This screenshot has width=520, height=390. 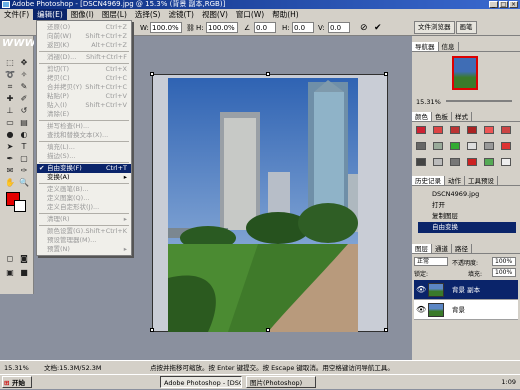 I want to click on link-icon: ⛓, so click(x=190, y=28).